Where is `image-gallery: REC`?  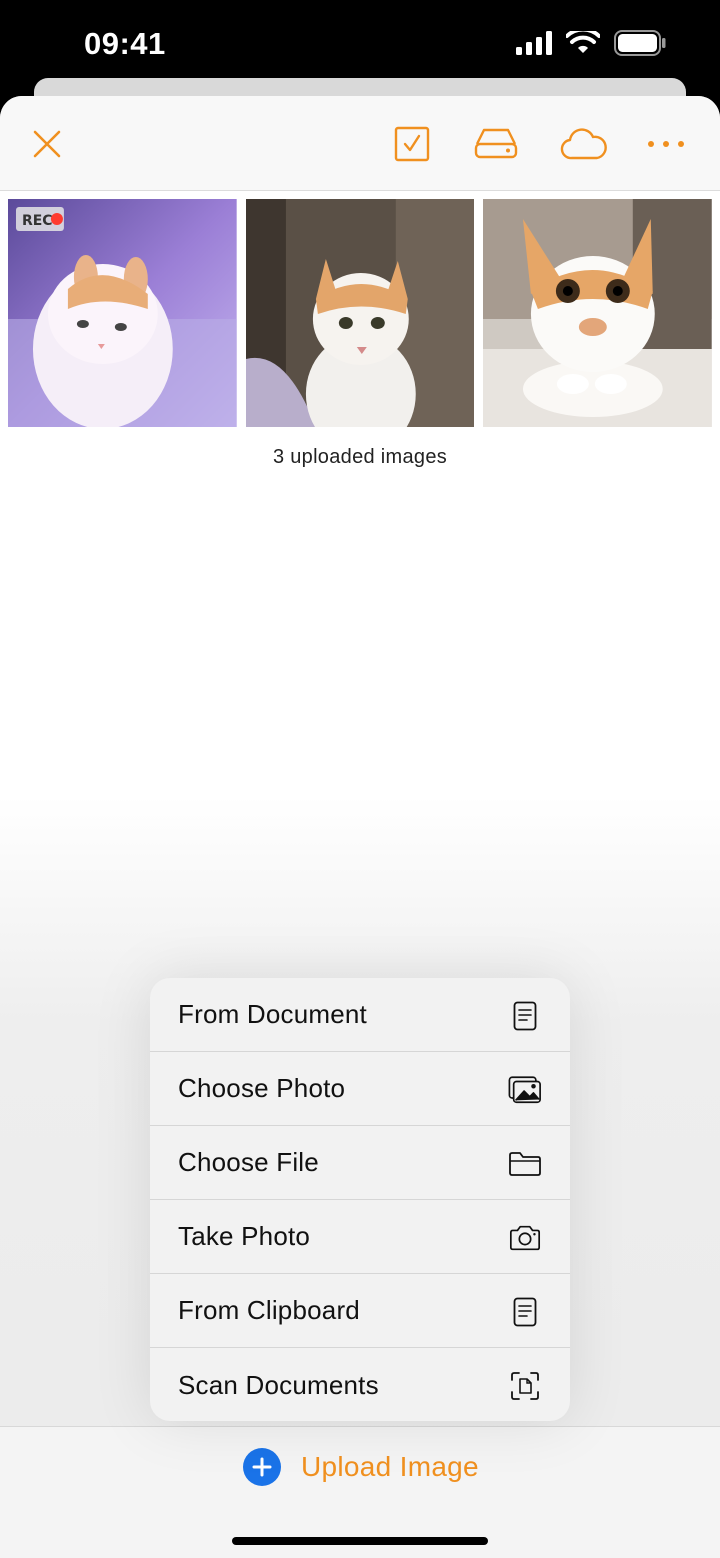
image-gallery: REC is located at coordinates (360, 313).